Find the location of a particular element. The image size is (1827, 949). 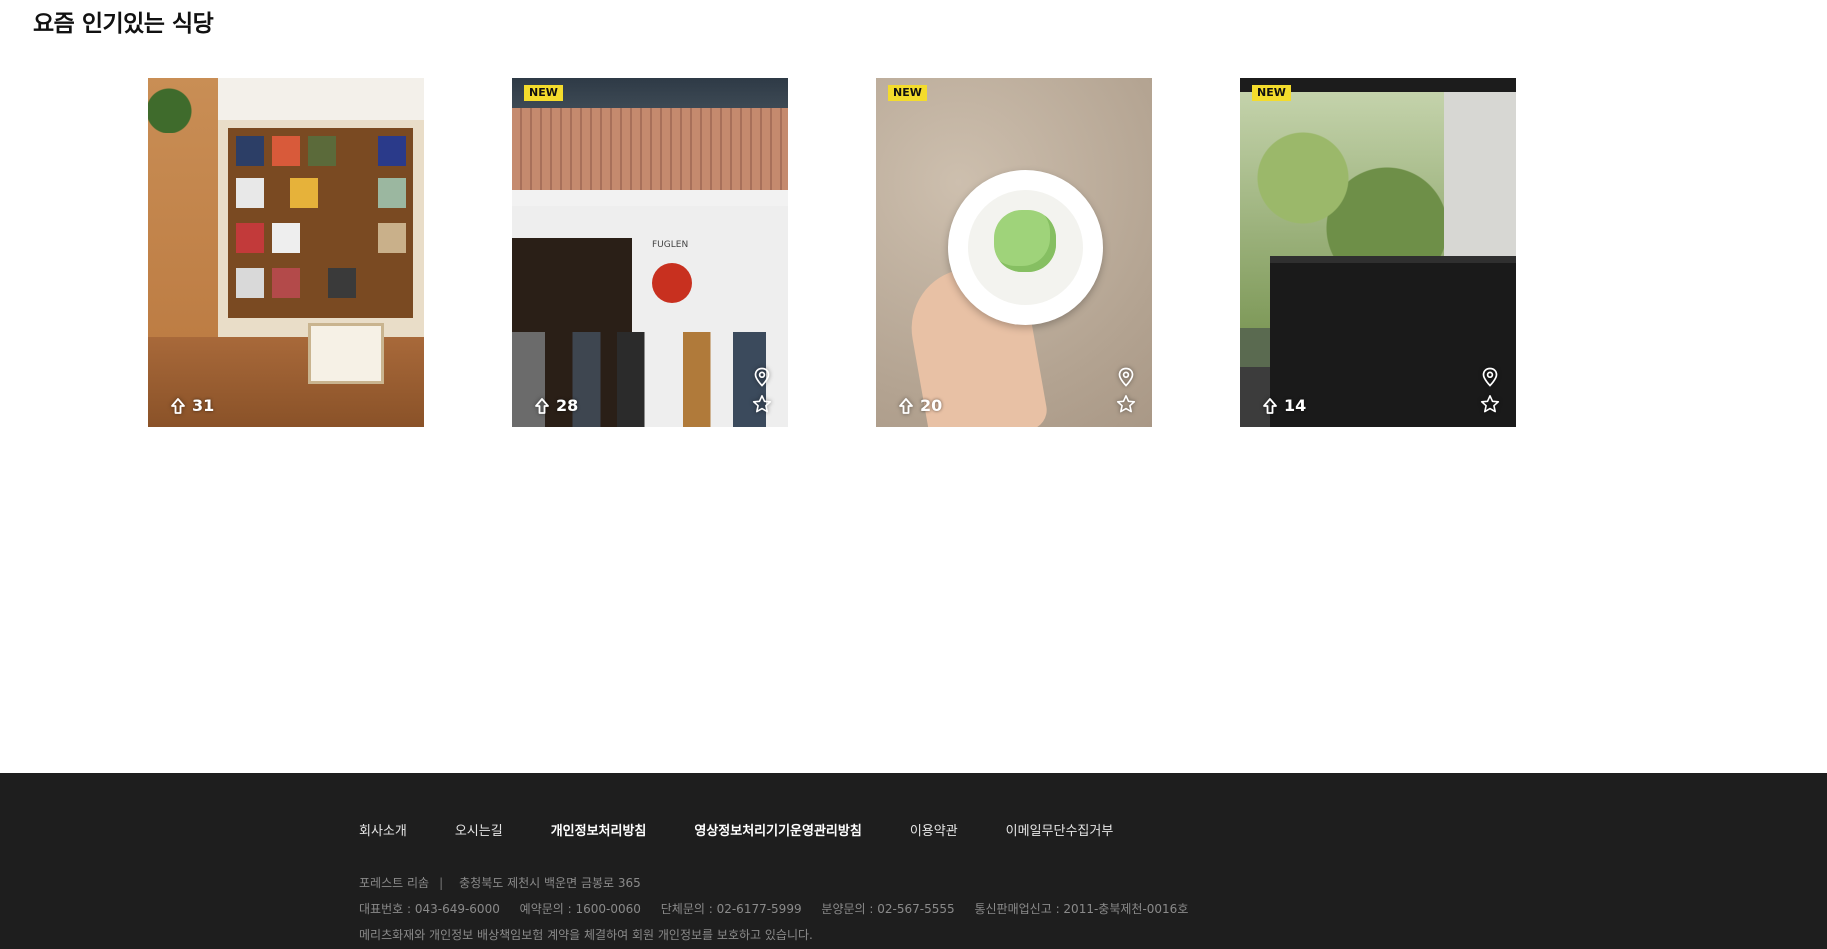

business-registration: 통신판매업신고 : 2011-충북제천-0016호 is located at coordinates (1081, 909).